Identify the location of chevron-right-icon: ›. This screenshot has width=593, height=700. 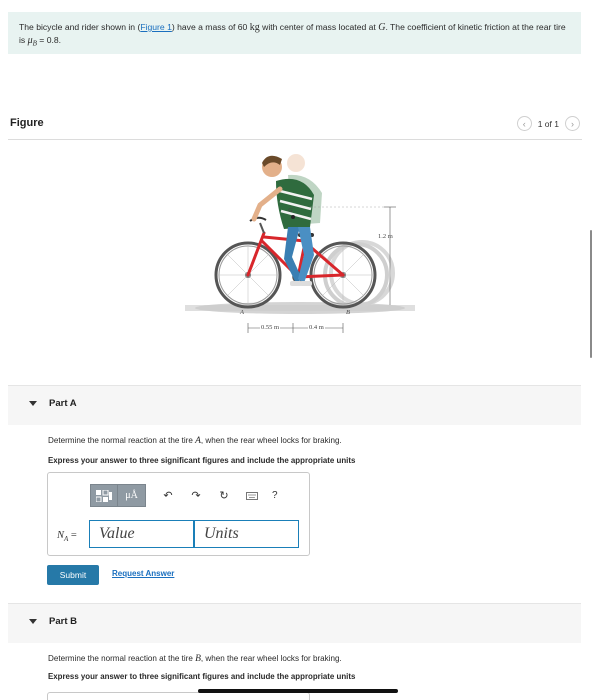
(572, 123).